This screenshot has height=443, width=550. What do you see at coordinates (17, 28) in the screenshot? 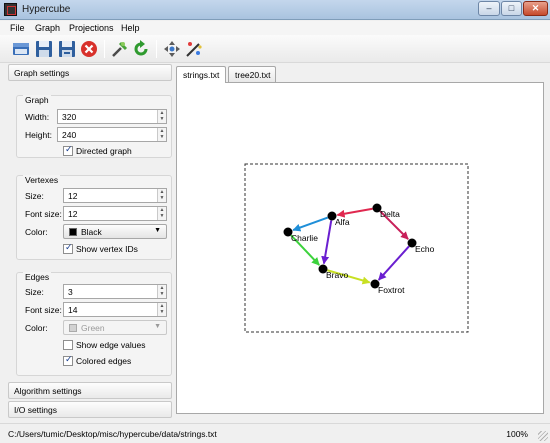
I see `menu-file: File` at bounding box center [17, 28].